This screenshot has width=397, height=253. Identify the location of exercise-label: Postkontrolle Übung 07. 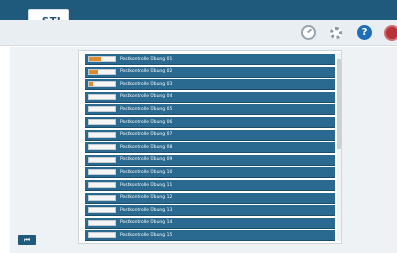
(146, 135).